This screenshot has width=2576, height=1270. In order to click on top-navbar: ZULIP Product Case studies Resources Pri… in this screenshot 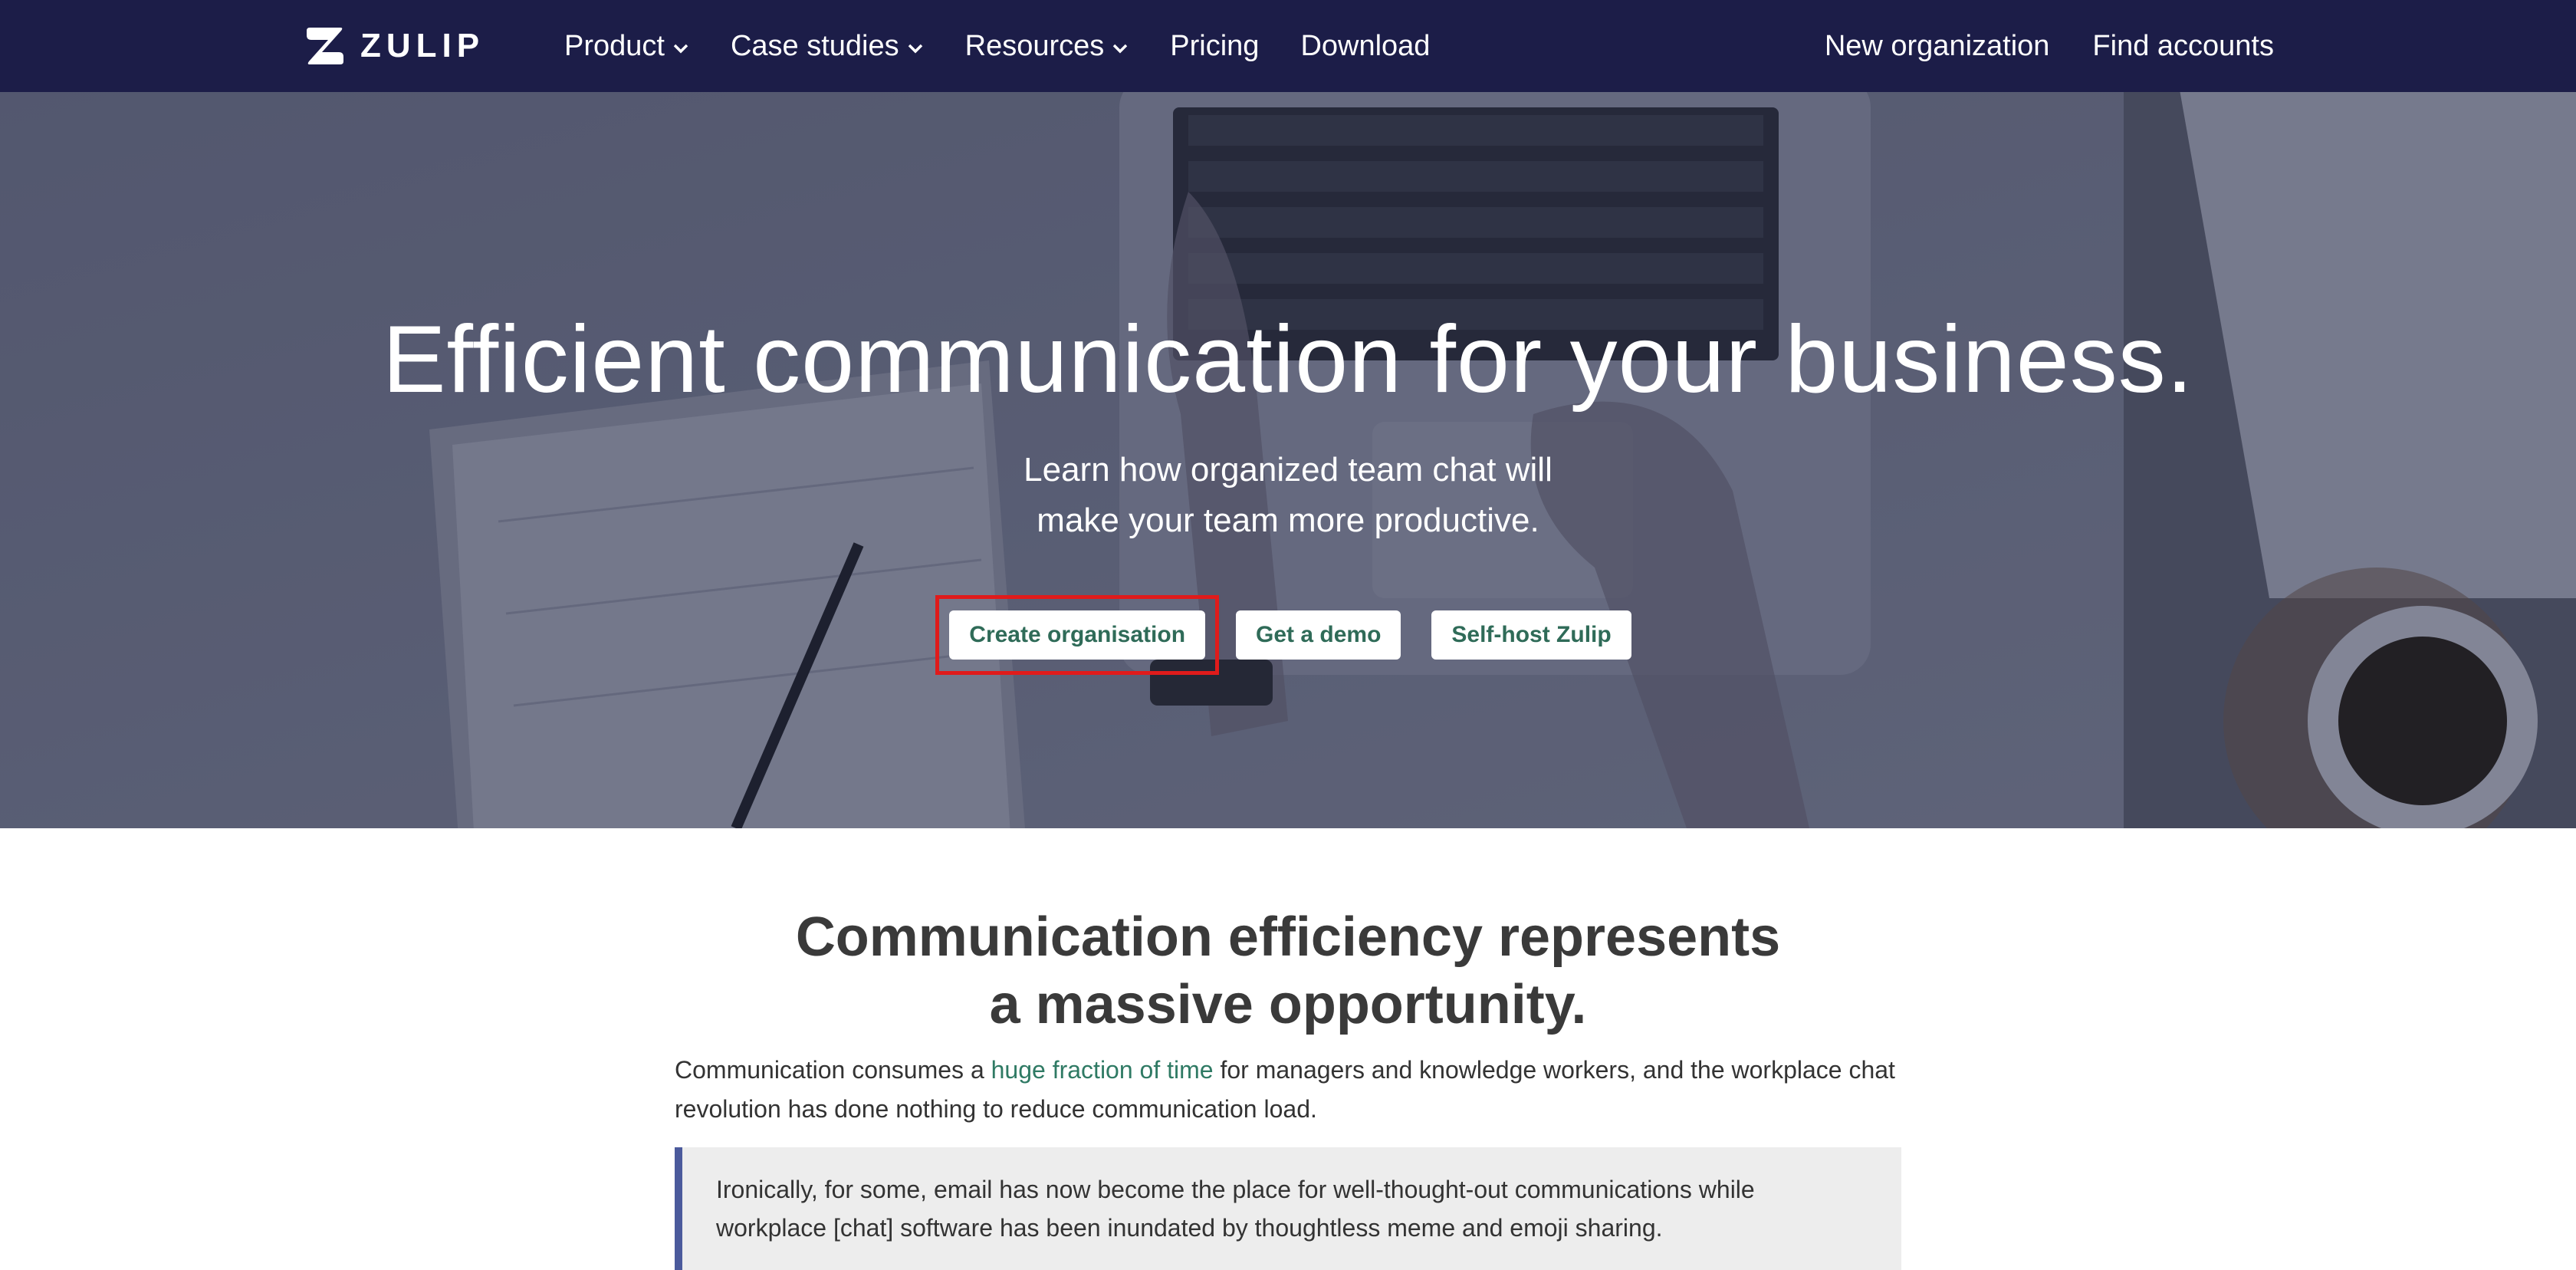, I will do `click(1288, 46)`.